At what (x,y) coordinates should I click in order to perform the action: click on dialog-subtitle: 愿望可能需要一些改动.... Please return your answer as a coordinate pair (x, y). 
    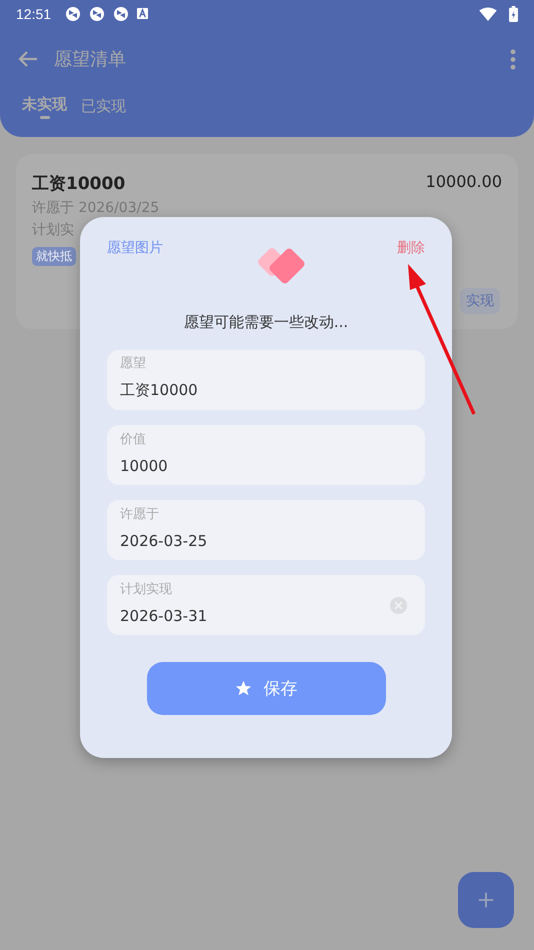
    Looking at the image, I should click on (266, 322).